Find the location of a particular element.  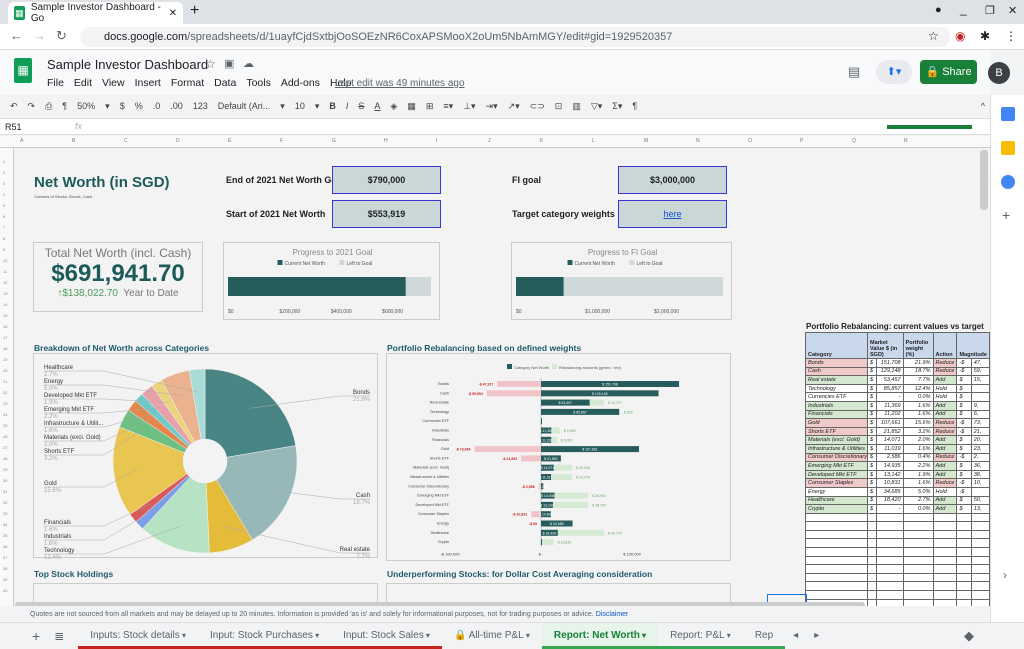

column-header: A is located at coordinates (21, 141).